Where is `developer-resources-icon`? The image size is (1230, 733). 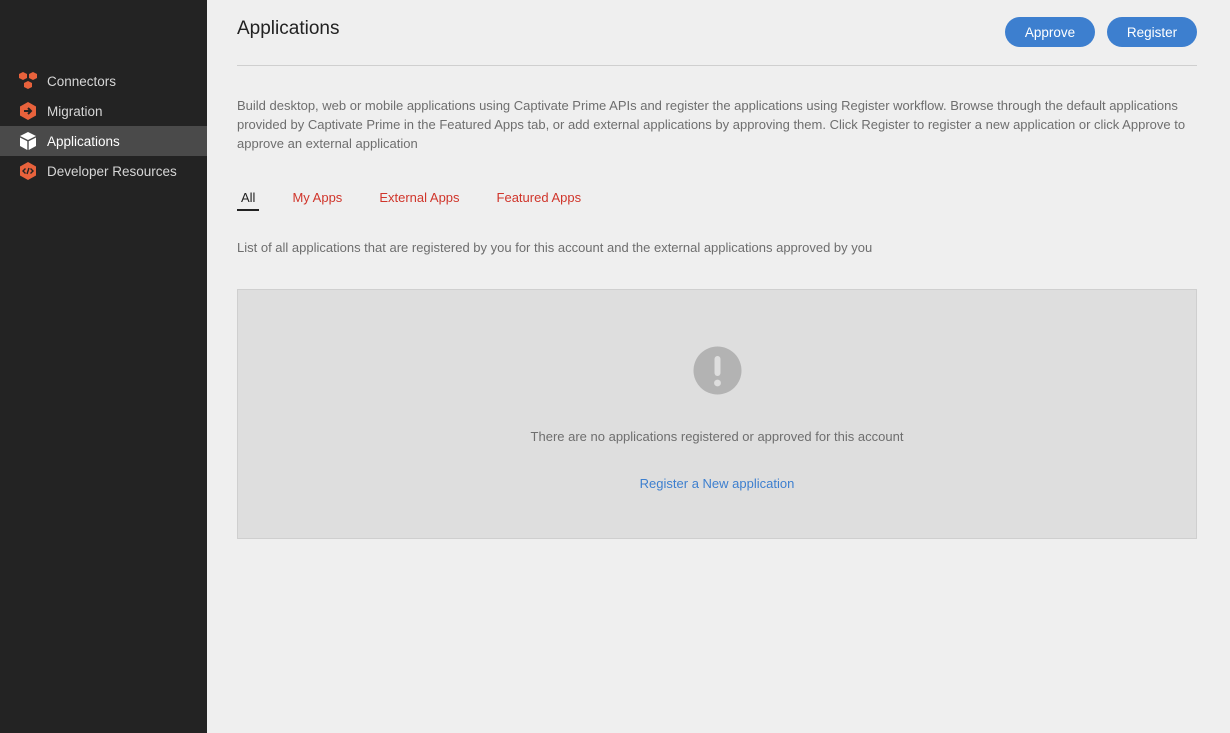 developer-resources-icon is located at coordinates (28, 171).